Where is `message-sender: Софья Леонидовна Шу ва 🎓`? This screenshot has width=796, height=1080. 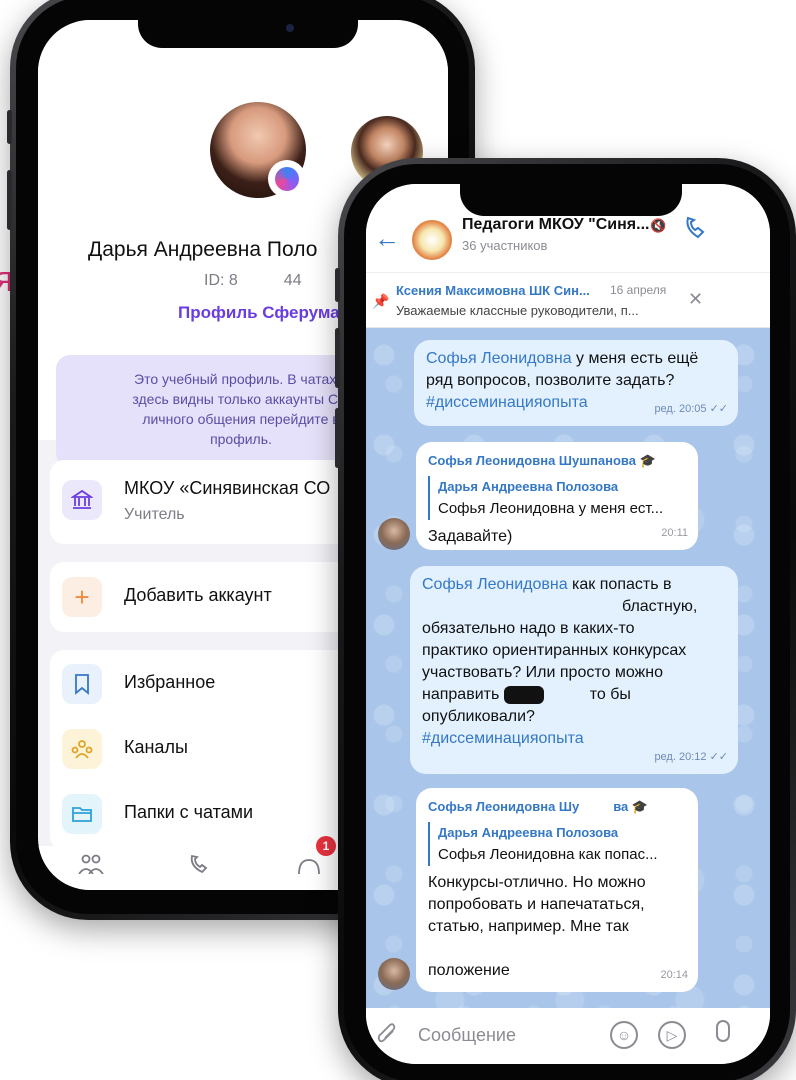 message-sender: Софья Леонидовна Шу ва 🎓 is located at coordinates (557, 807).